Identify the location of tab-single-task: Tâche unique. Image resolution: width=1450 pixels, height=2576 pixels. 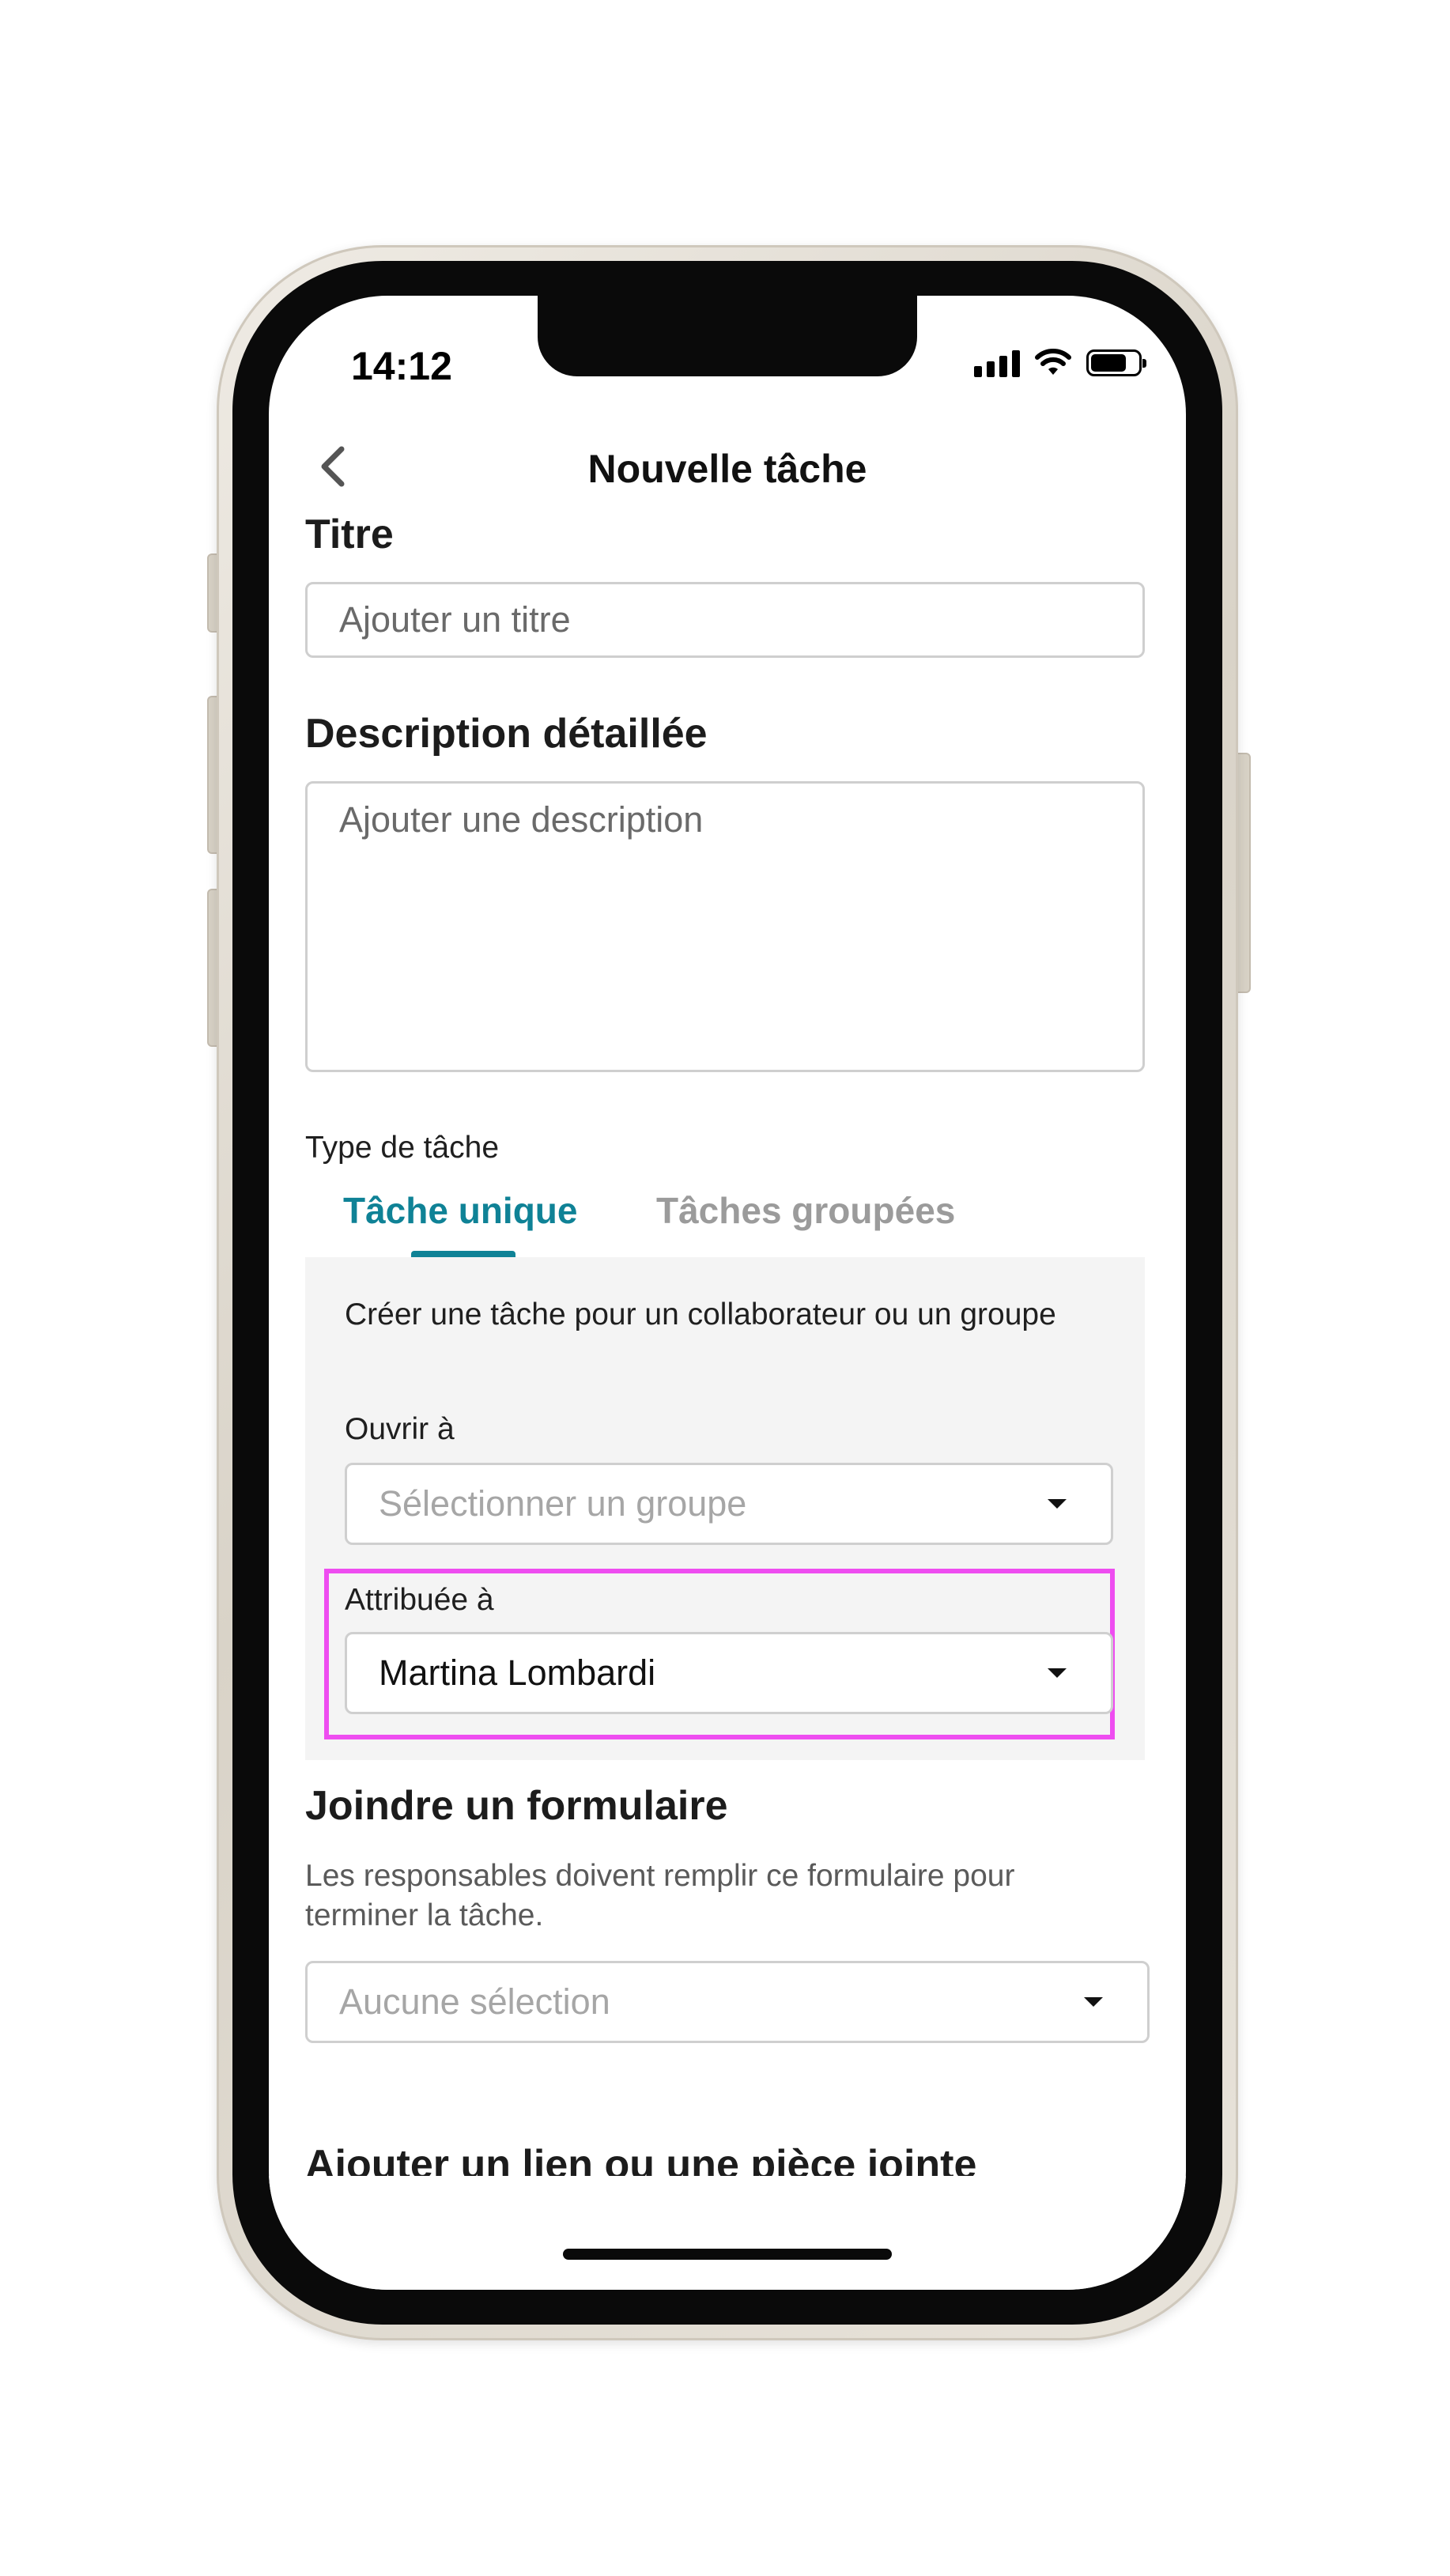
(460, 1210).